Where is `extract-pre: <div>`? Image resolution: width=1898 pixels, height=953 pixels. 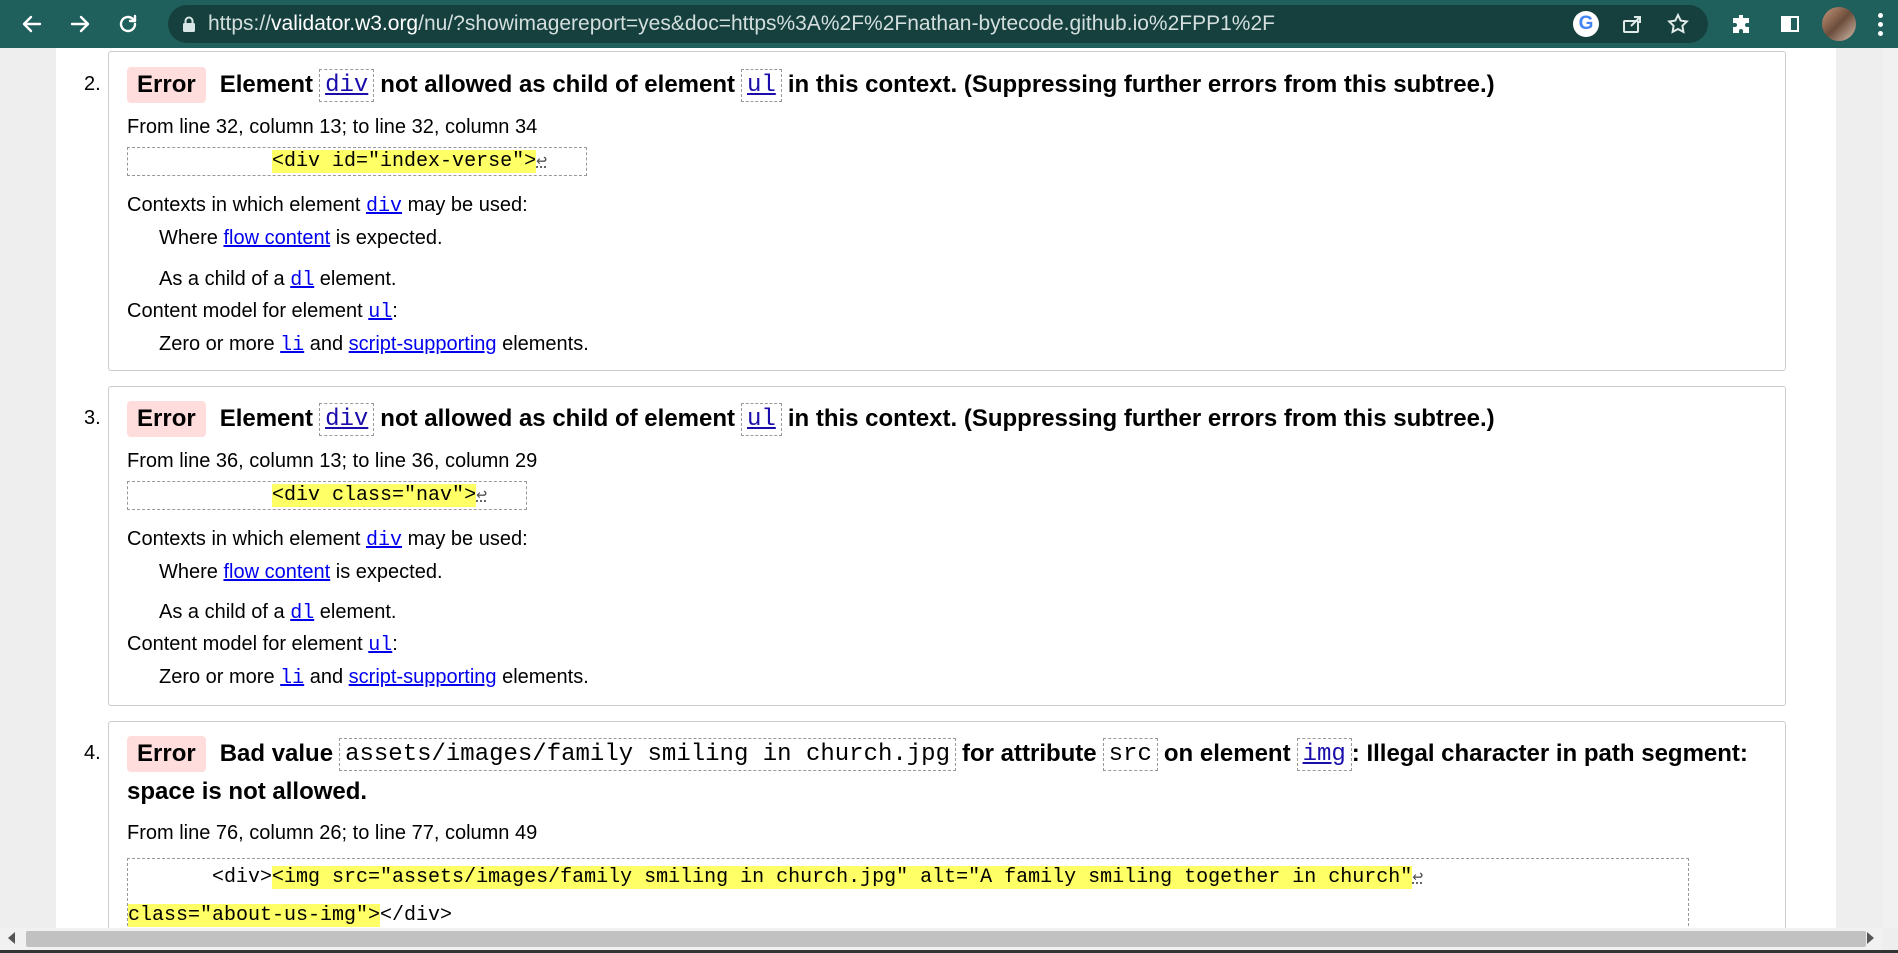
extract-pre: <div> is located at coordinates (200, 877).